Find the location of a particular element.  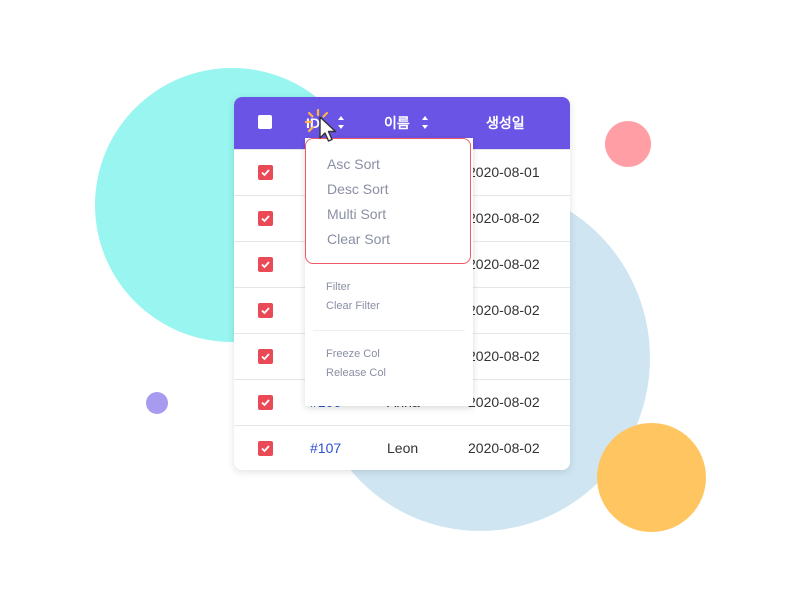

name-sort-indicator-icon is located at coordinates (425, 123).